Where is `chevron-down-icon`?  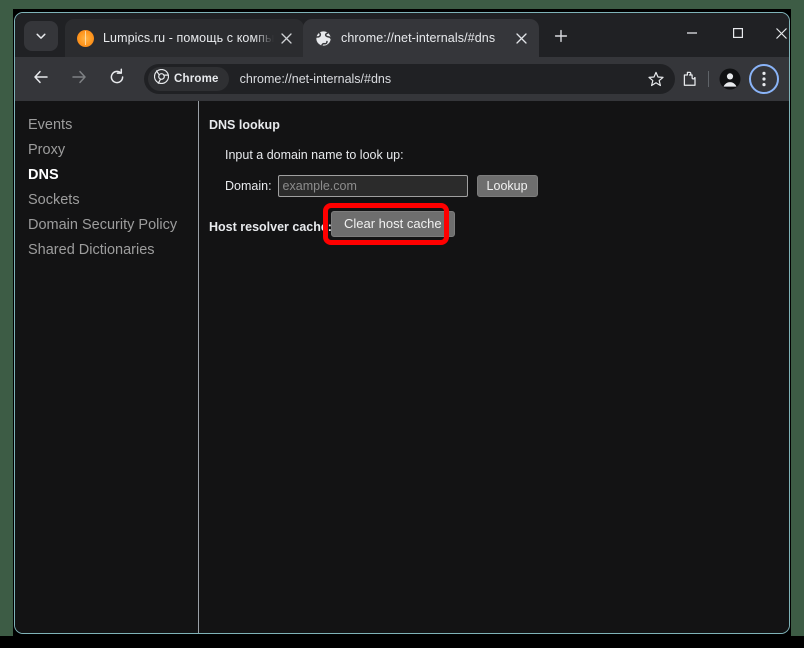 chevron-down-icon is located at coordinates (41, 36).